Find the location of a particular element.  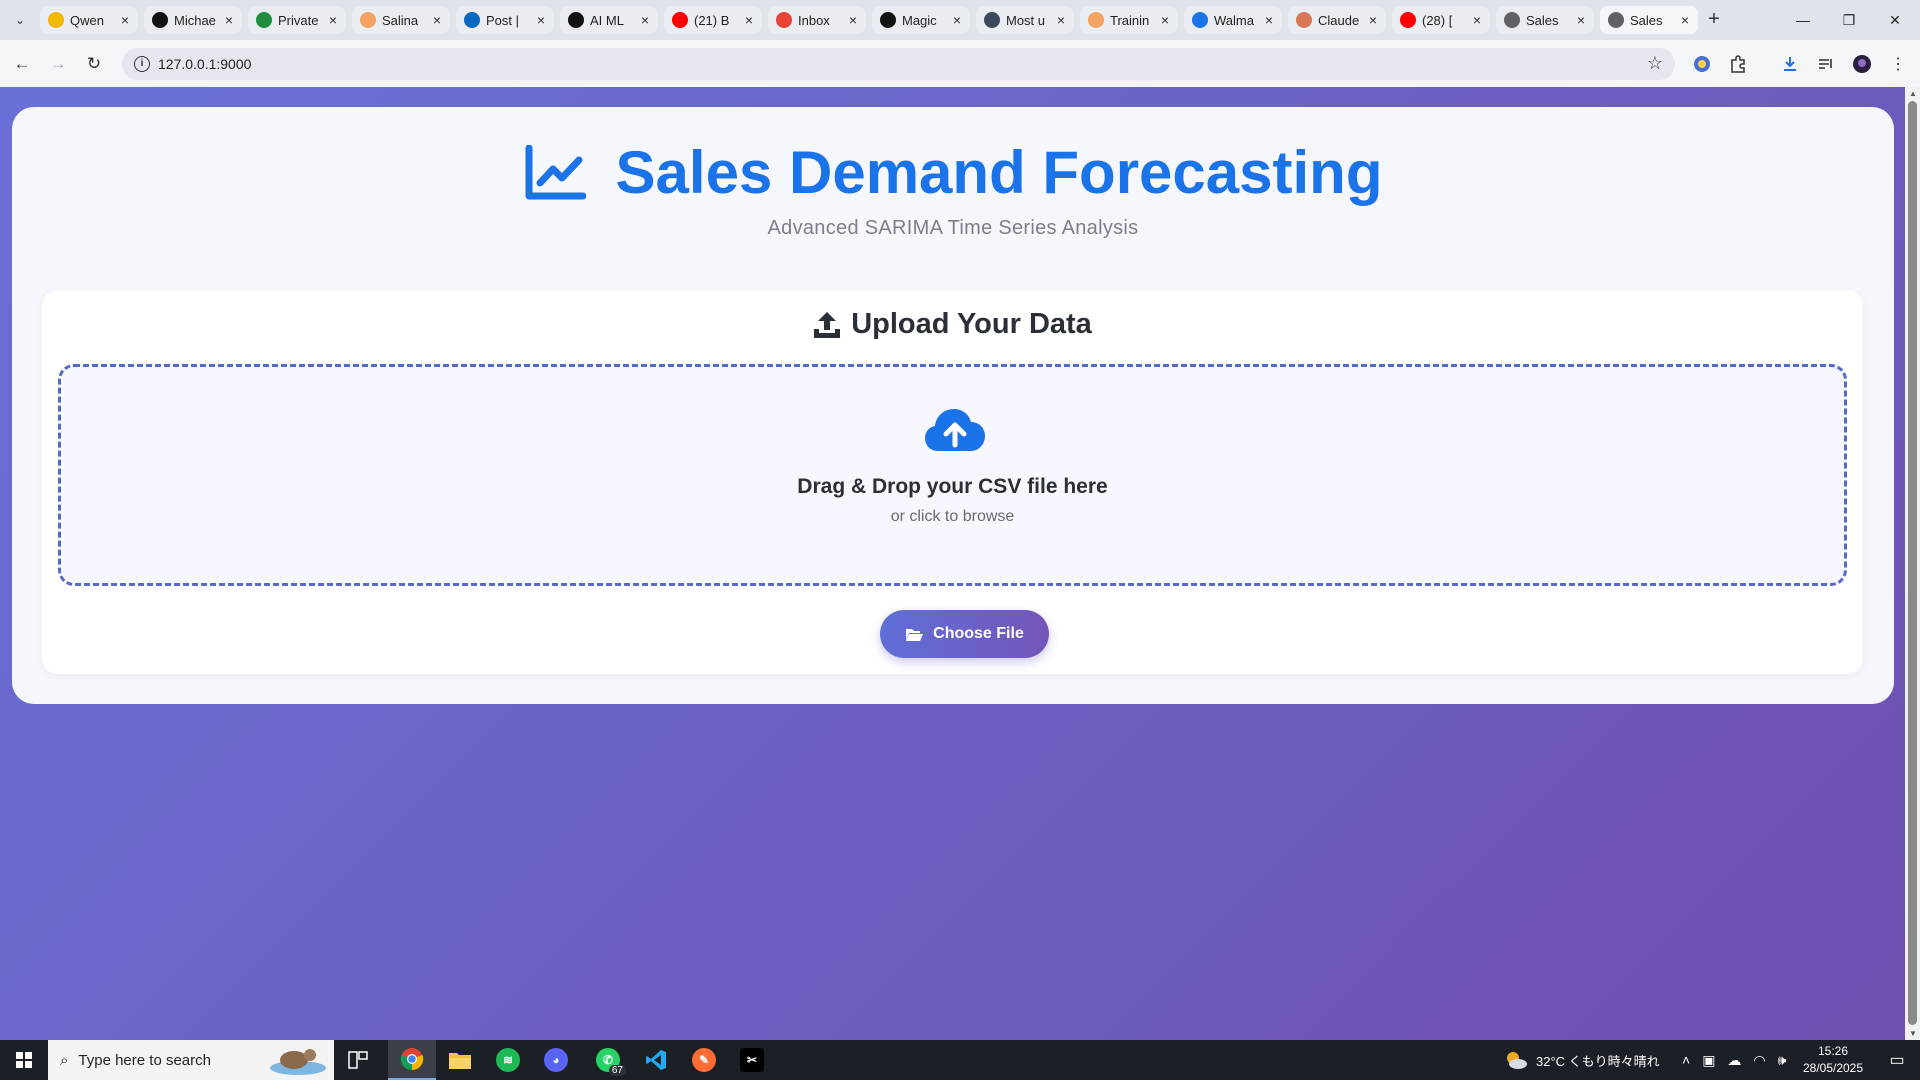

postman-taskbar-app: ✎ is located at coordinates (704, 1060).